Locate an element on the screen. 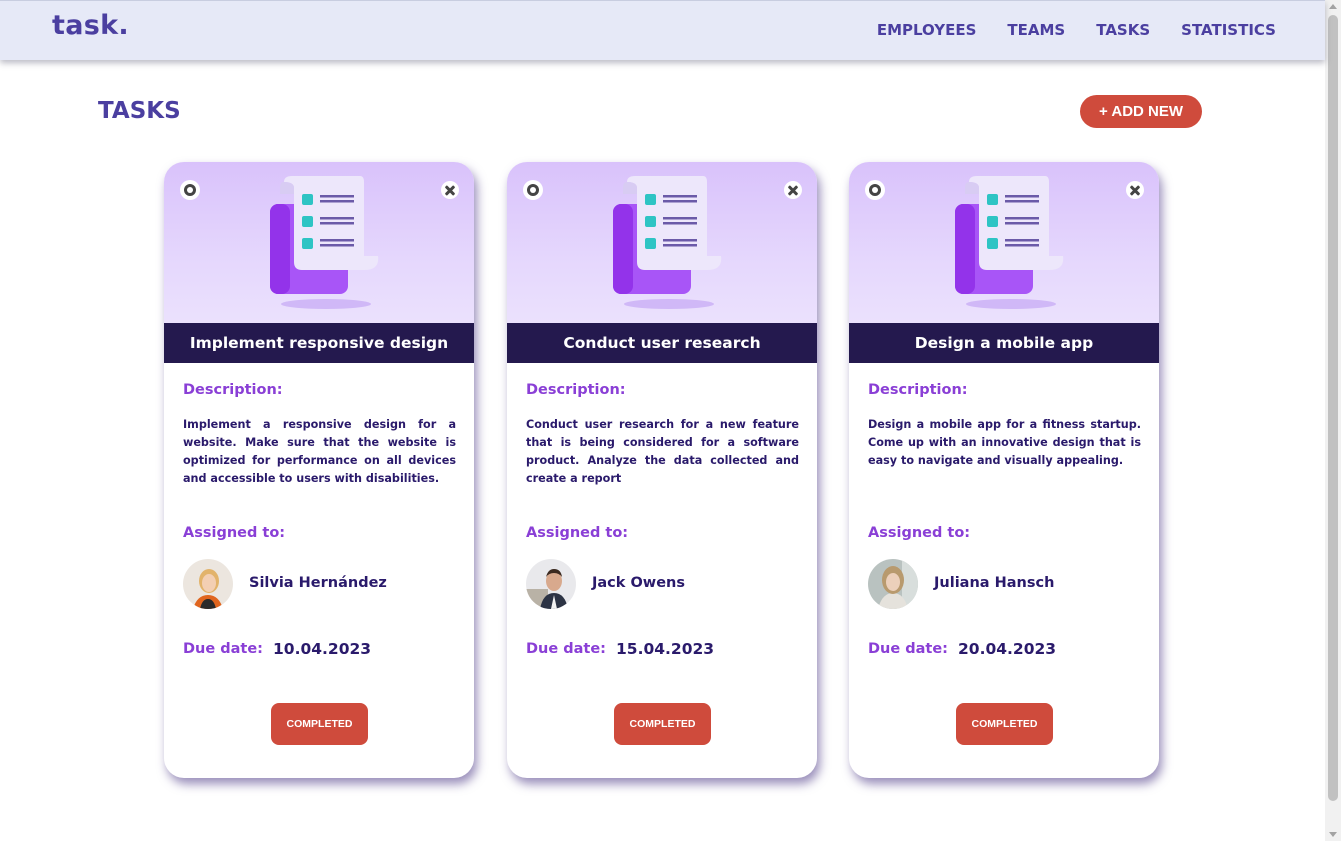 The width and height of the screenshot is (1341, 841). card-title: Design a mobile app is located at coordinates (1004, 343).